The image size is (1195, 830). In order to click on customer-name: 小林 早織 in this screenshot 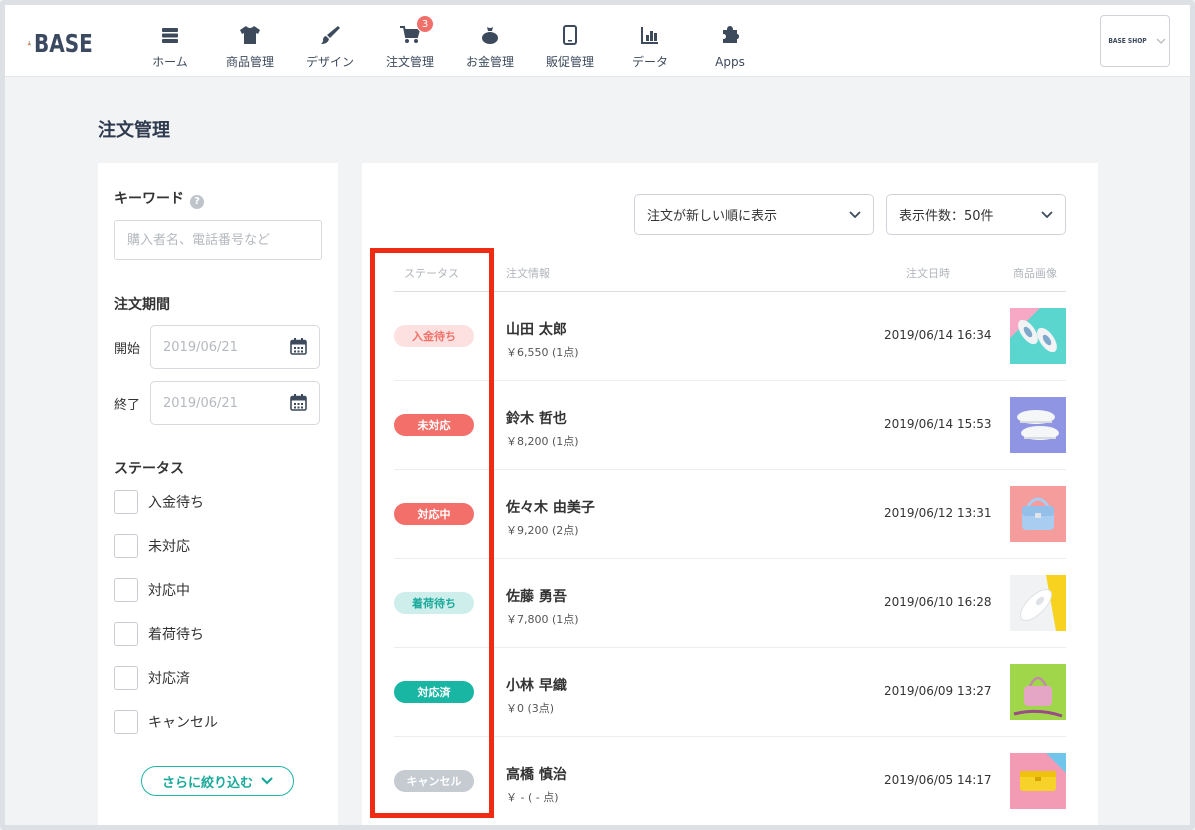, I will do `click(536, 685)`.